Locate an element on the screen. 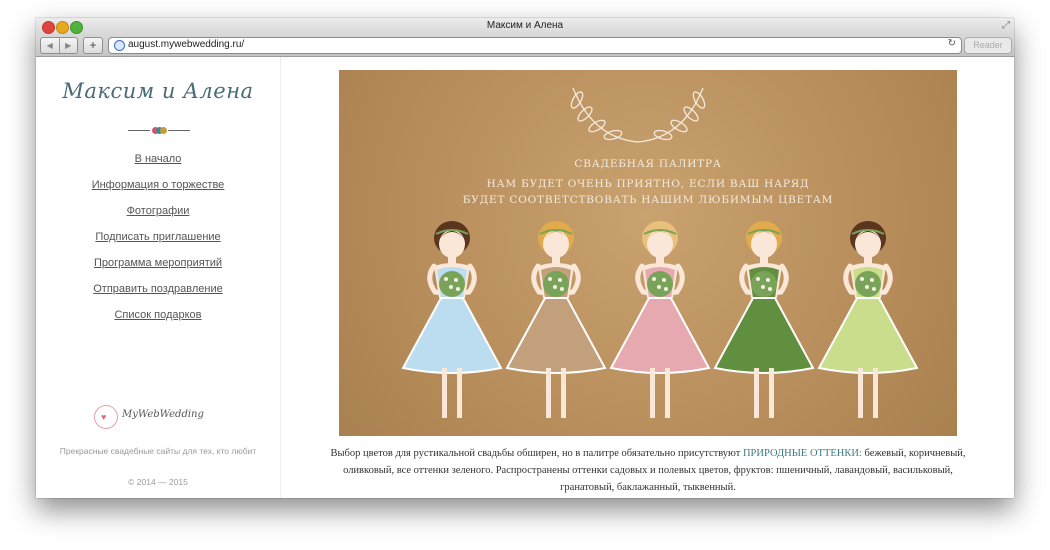 Image resolution: width=1050 pixels, height=550 pixels. forward-arrow-icon: ▶ is located at coordinates (69, 45).